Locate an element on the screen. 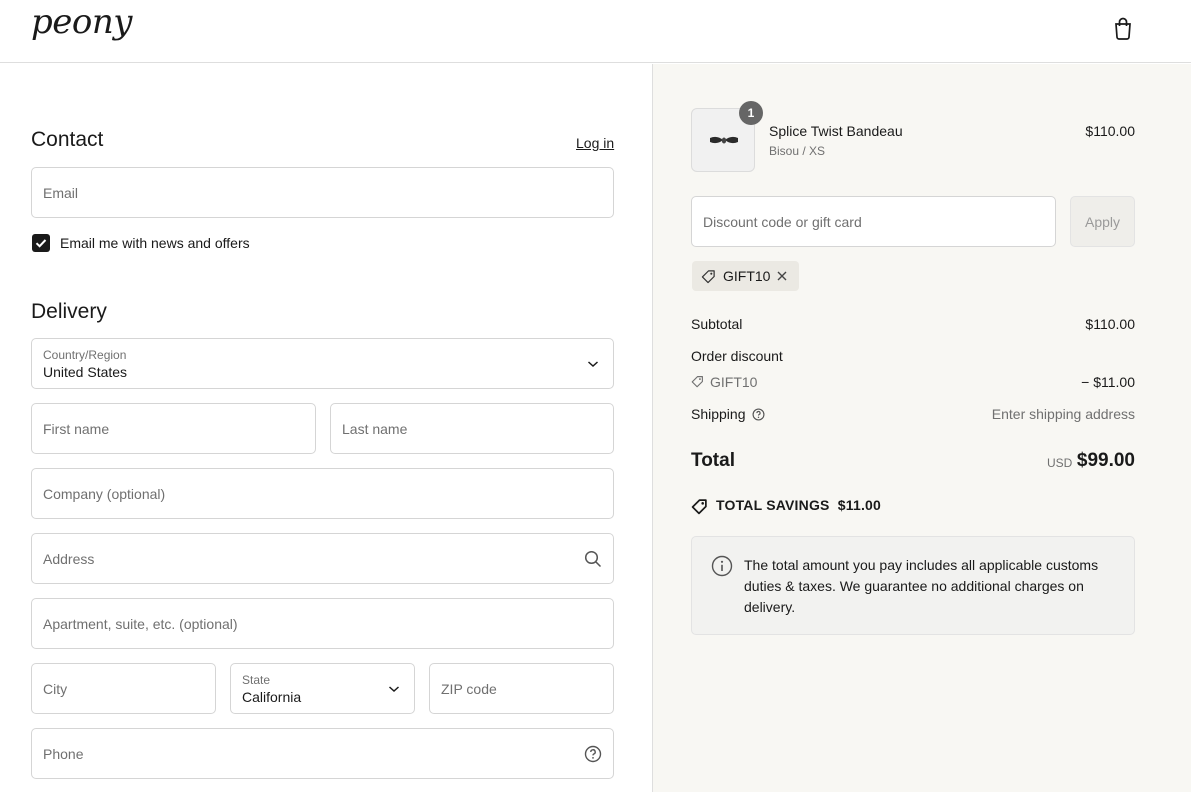 Image resolution: width=1191 pixels, height=792 pixels. last-name-placeholder: Last name is located at coordinates (375, 428).